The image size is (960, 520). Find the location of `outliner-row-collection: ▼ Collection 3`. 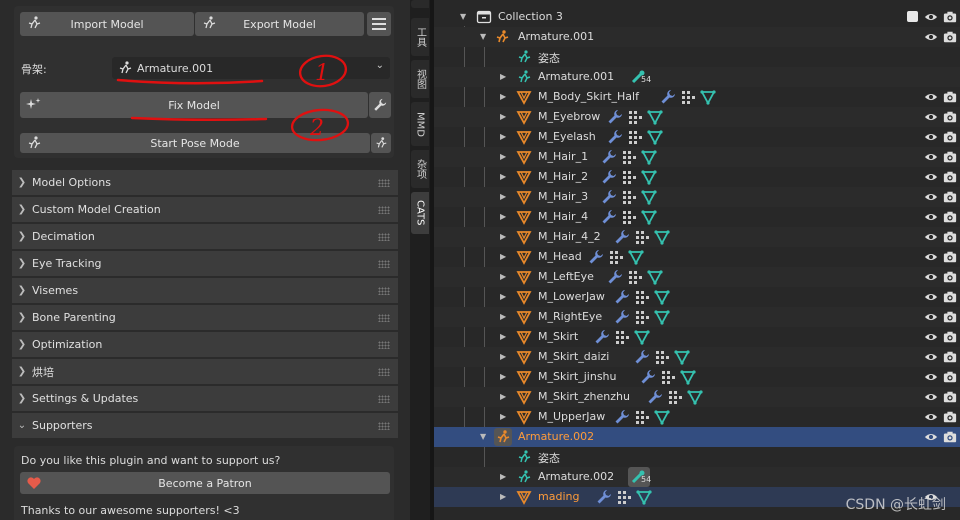

outliner-row-collection: ▼ Collection 3 is located at coordinates (697, 17).